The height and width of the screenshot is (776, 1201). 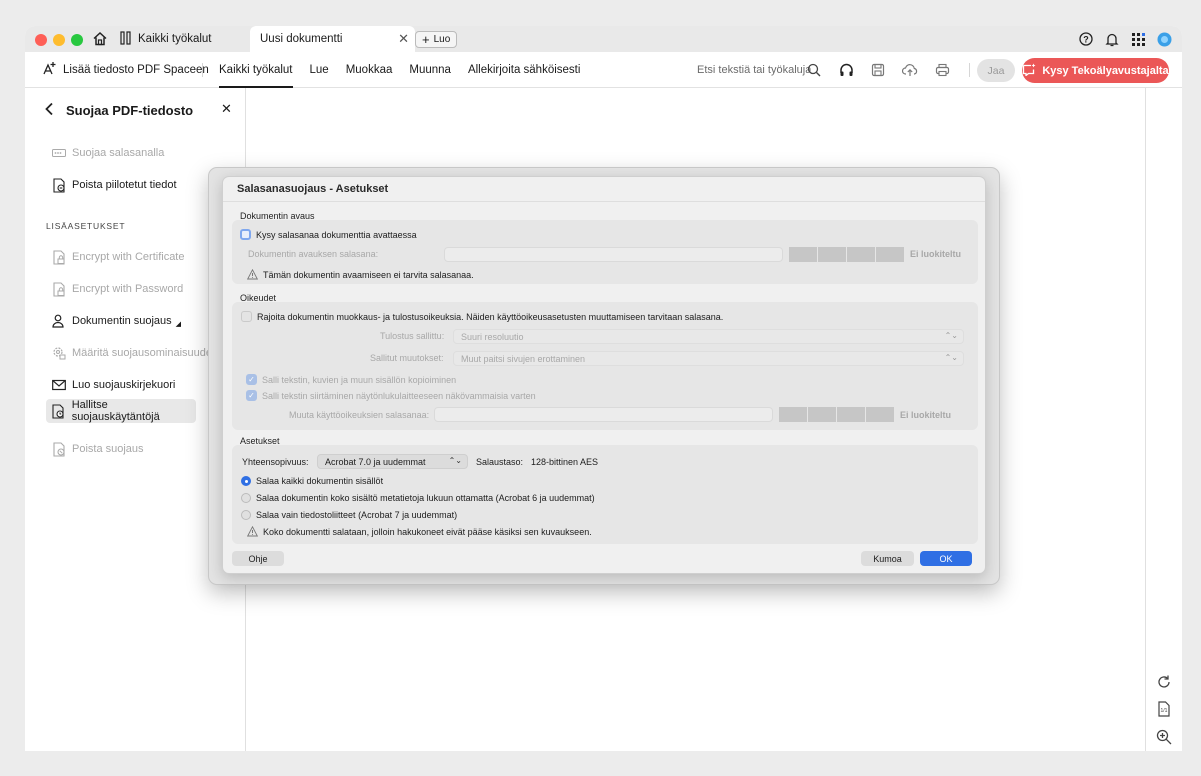 I want to click on cancel-button: Kumoa, so click(x=887, y=558).